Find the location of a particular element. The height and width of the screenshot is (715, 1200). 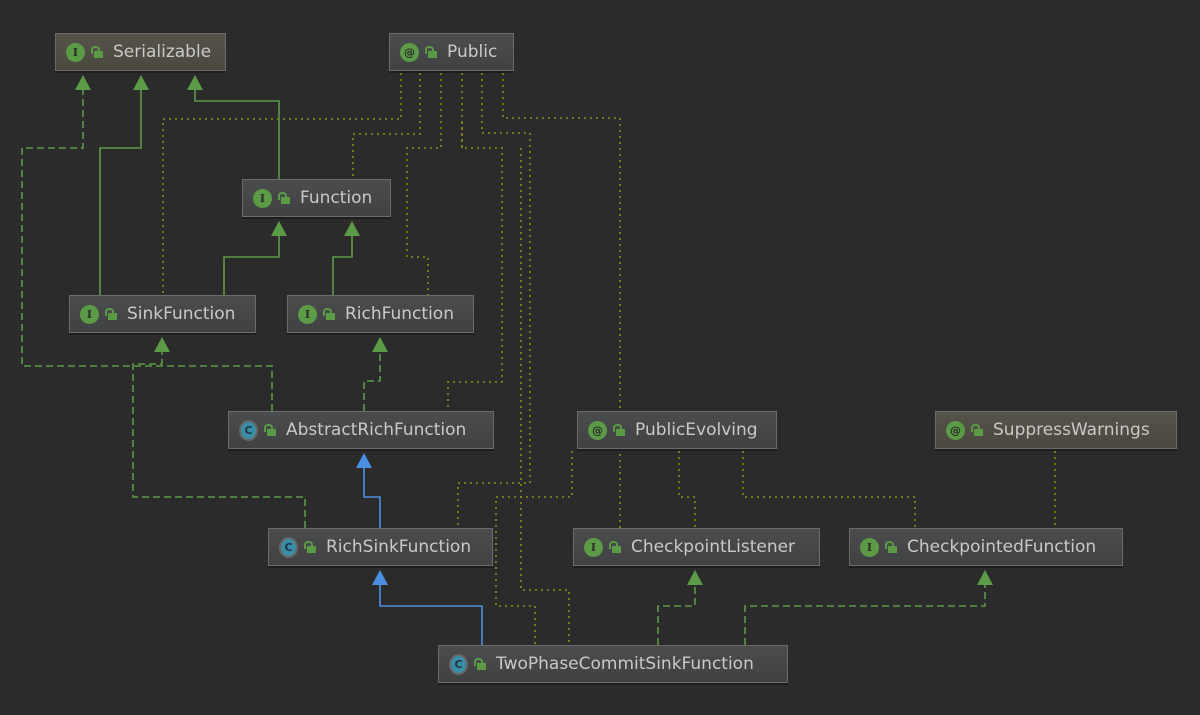

node-label: RichSinkFunction is located at coordinates (399, 547).